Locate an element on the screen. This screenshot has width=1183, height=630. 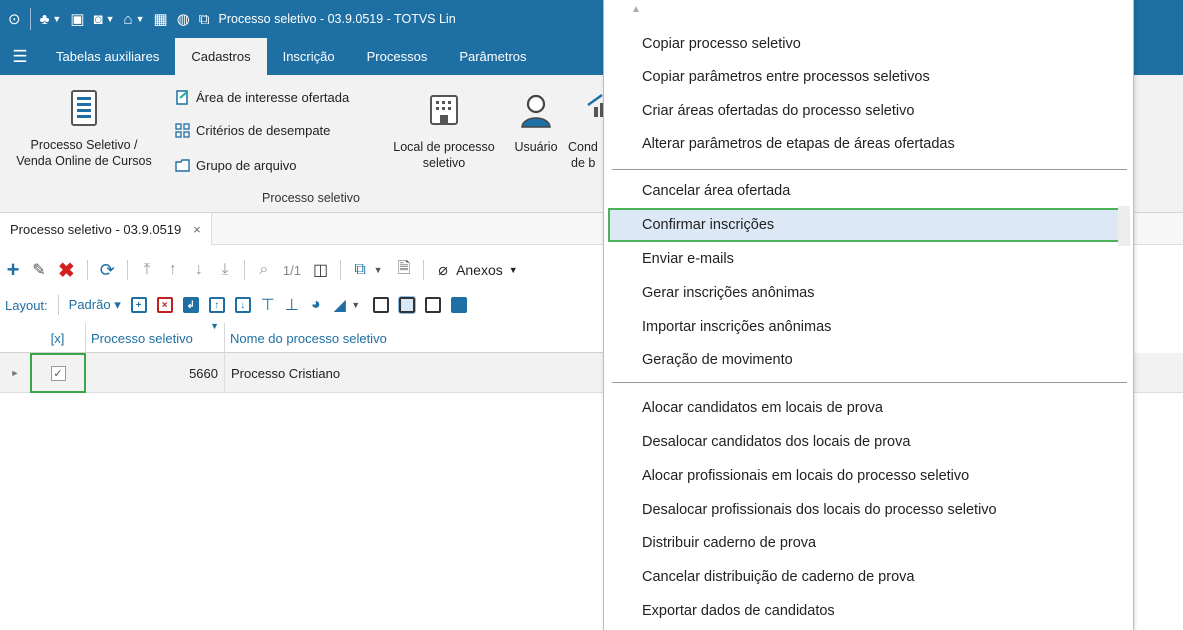
remove-layout-icon: × is located at coordinates (164, 305).